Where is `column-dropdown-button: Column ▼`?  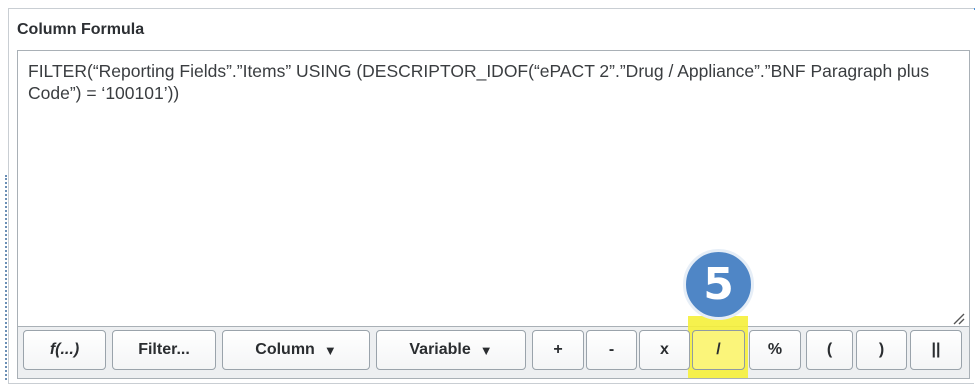 column-dropdown-button: Column ▼ is located at coordinates (296, 350).